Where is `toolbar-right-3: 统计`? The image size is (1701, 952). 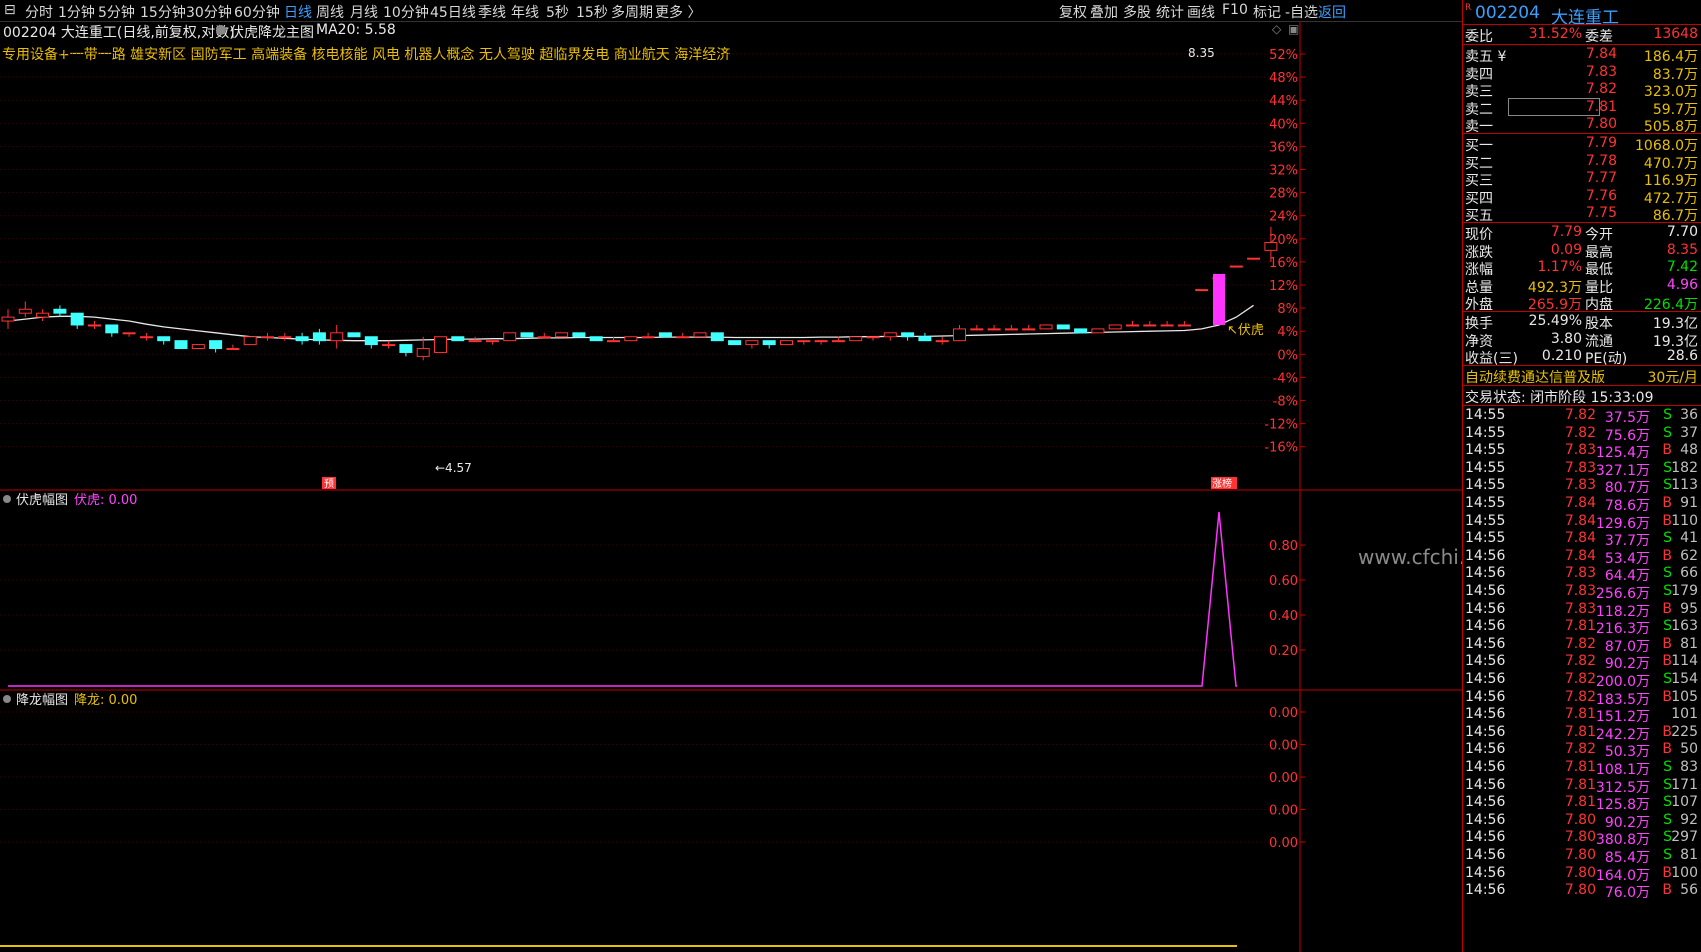 toolbar-right-3: 统计 is located at coordinates (1170, 12).